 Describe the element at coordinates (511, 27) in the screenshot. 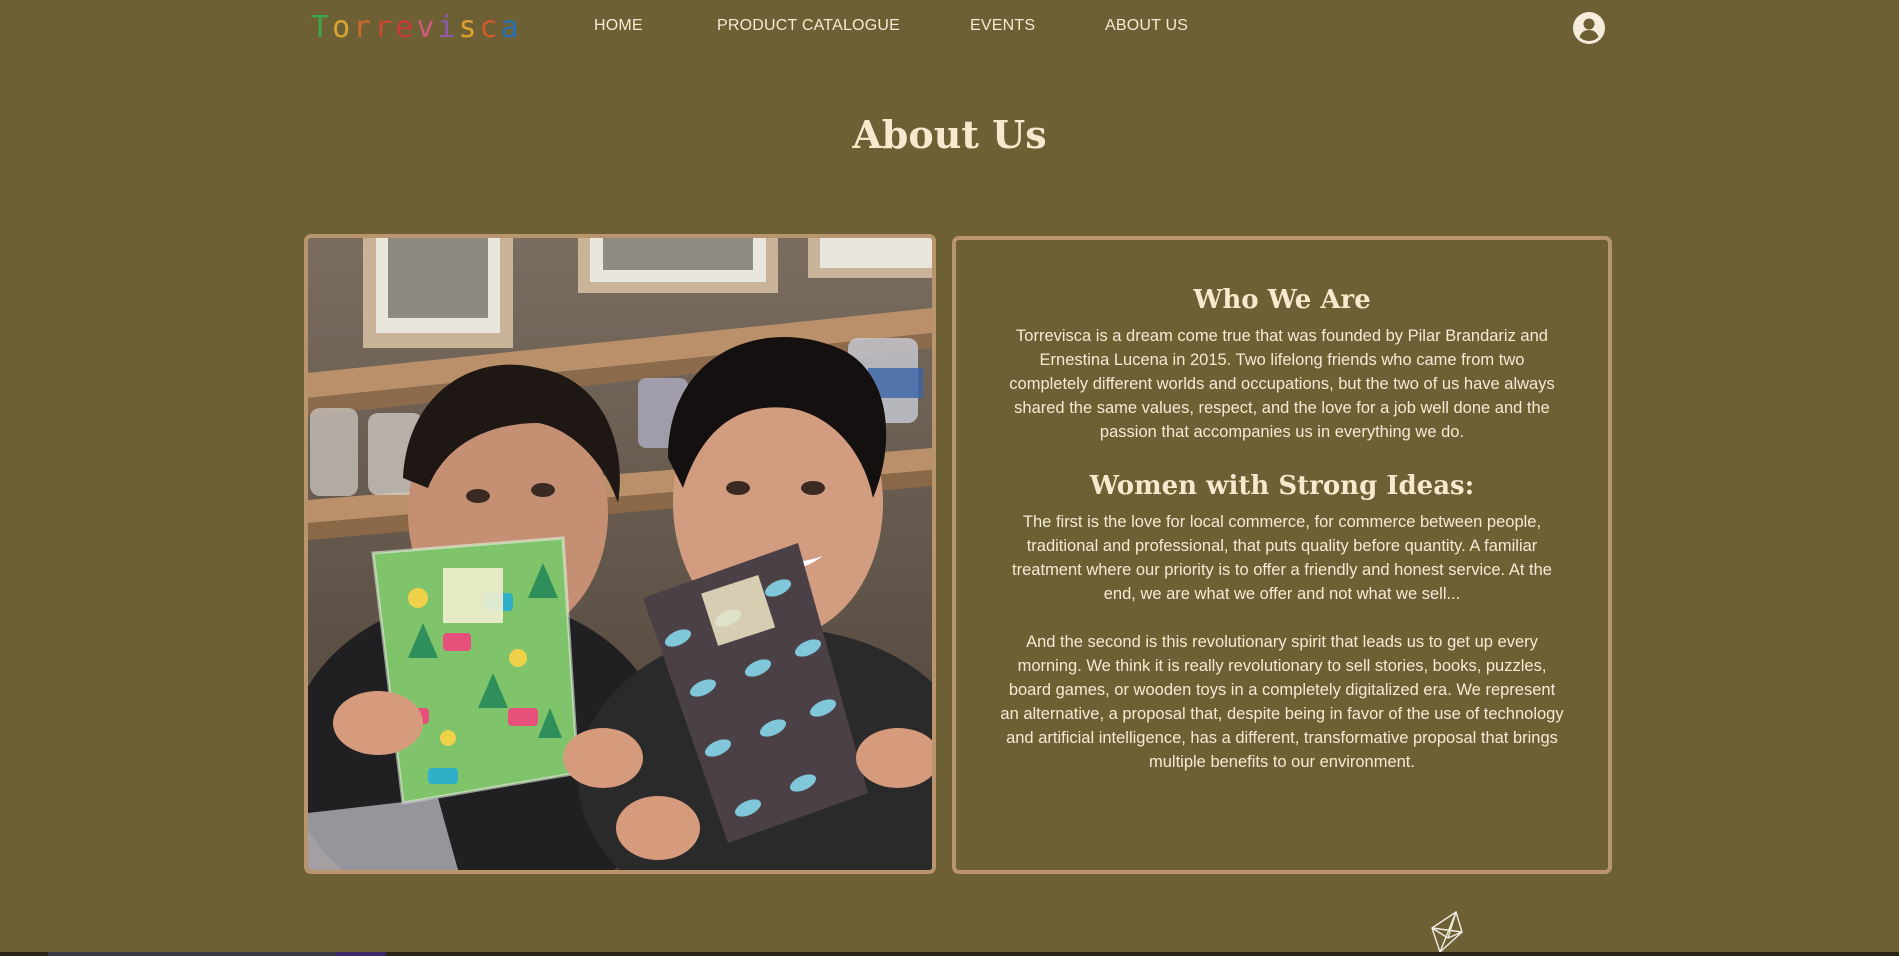

I see `logo-letter: a` at that location.